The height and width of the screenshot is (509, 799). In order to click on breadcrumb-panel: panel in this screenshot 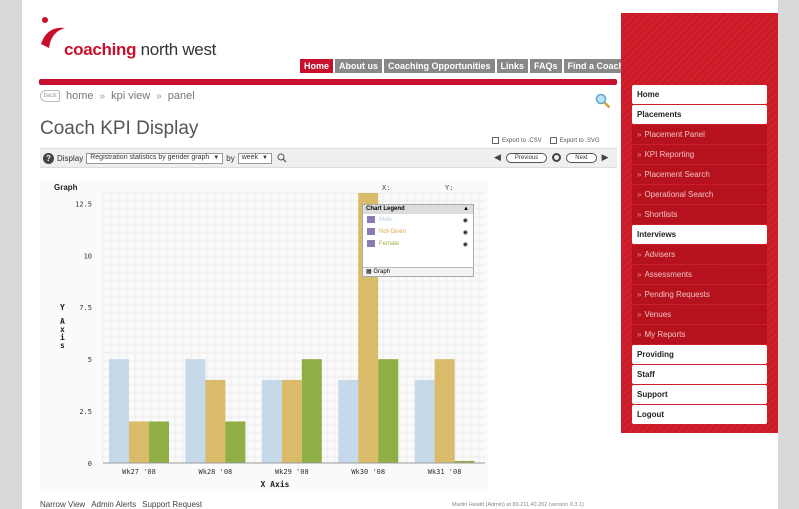, I will do `click(181, 96)`.